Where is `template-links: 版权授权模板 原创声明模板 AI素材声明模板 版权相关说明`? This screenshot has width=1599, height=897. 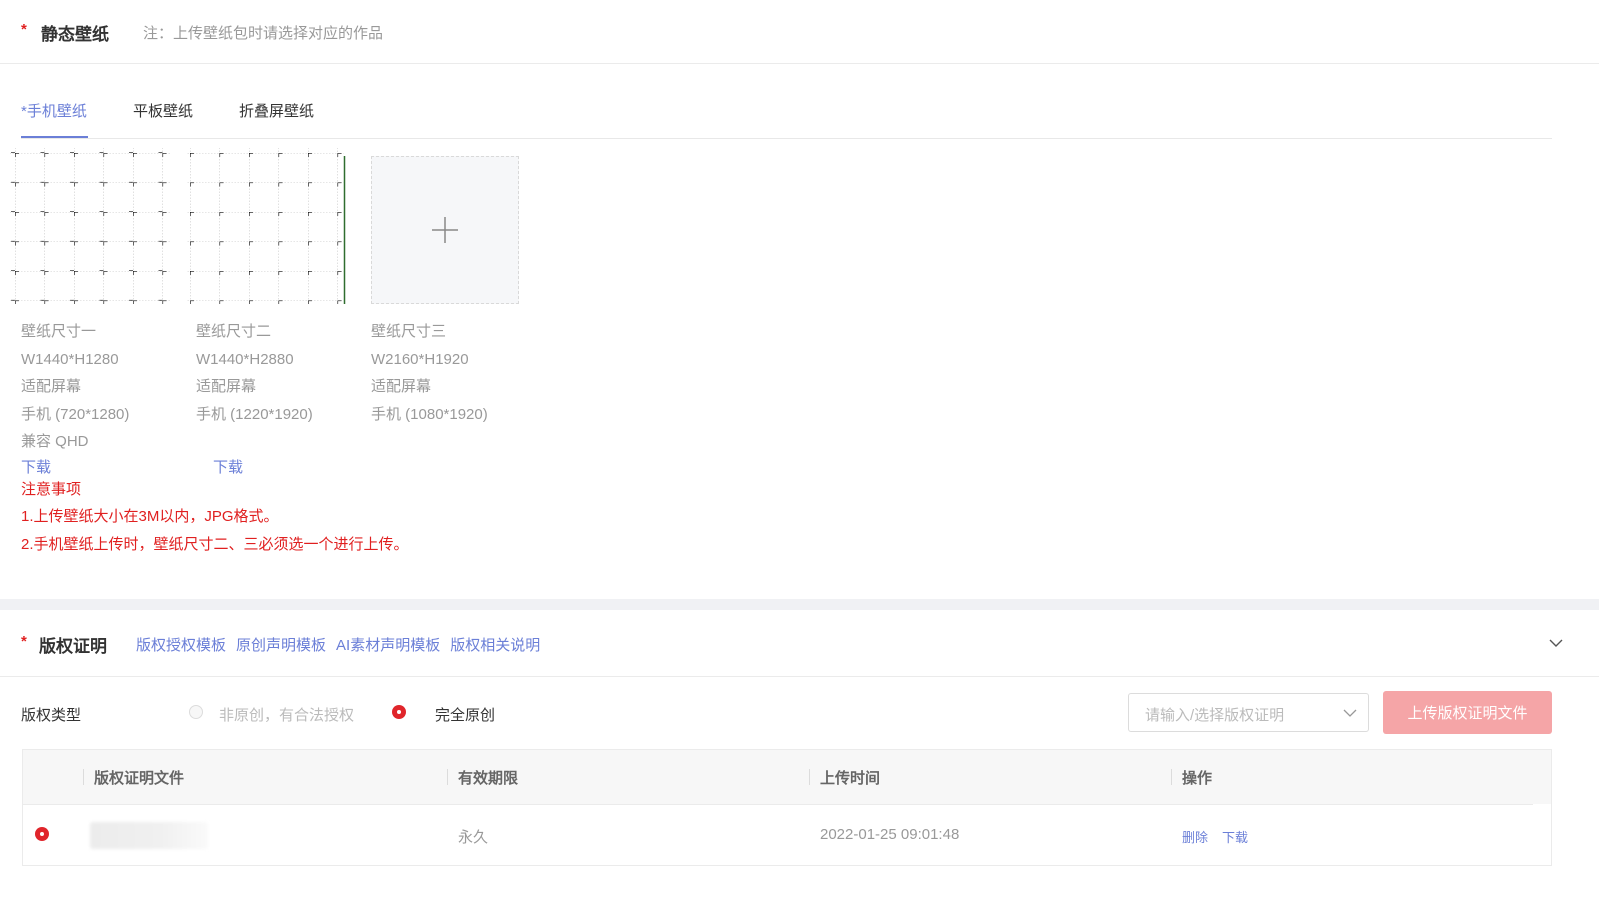 template-links: 版权授权模板 原创声明模板 AI素材声明模板 版权相关说明 is located at coordinates (343, 644).